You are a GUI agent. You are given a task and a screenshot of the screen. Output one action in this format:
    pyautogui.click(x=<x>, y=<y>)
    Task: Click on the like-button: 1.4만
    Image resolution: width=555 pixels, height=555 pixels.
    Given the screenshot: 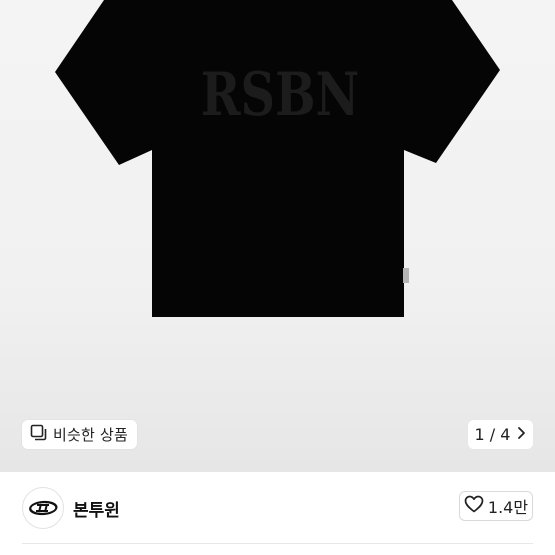 What is the action you would take?
    pyautogui.click(x=496, y=506)
    